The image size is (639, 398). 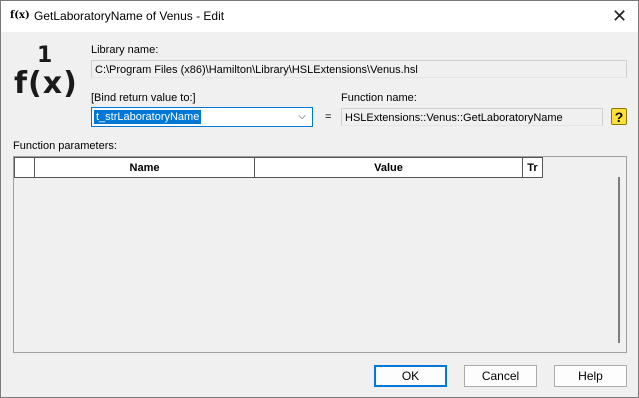 What do you see at coordinates (500, 376) in the screenshot?
I see `cancel-button: Cancel` at bounding box center [500, 376].